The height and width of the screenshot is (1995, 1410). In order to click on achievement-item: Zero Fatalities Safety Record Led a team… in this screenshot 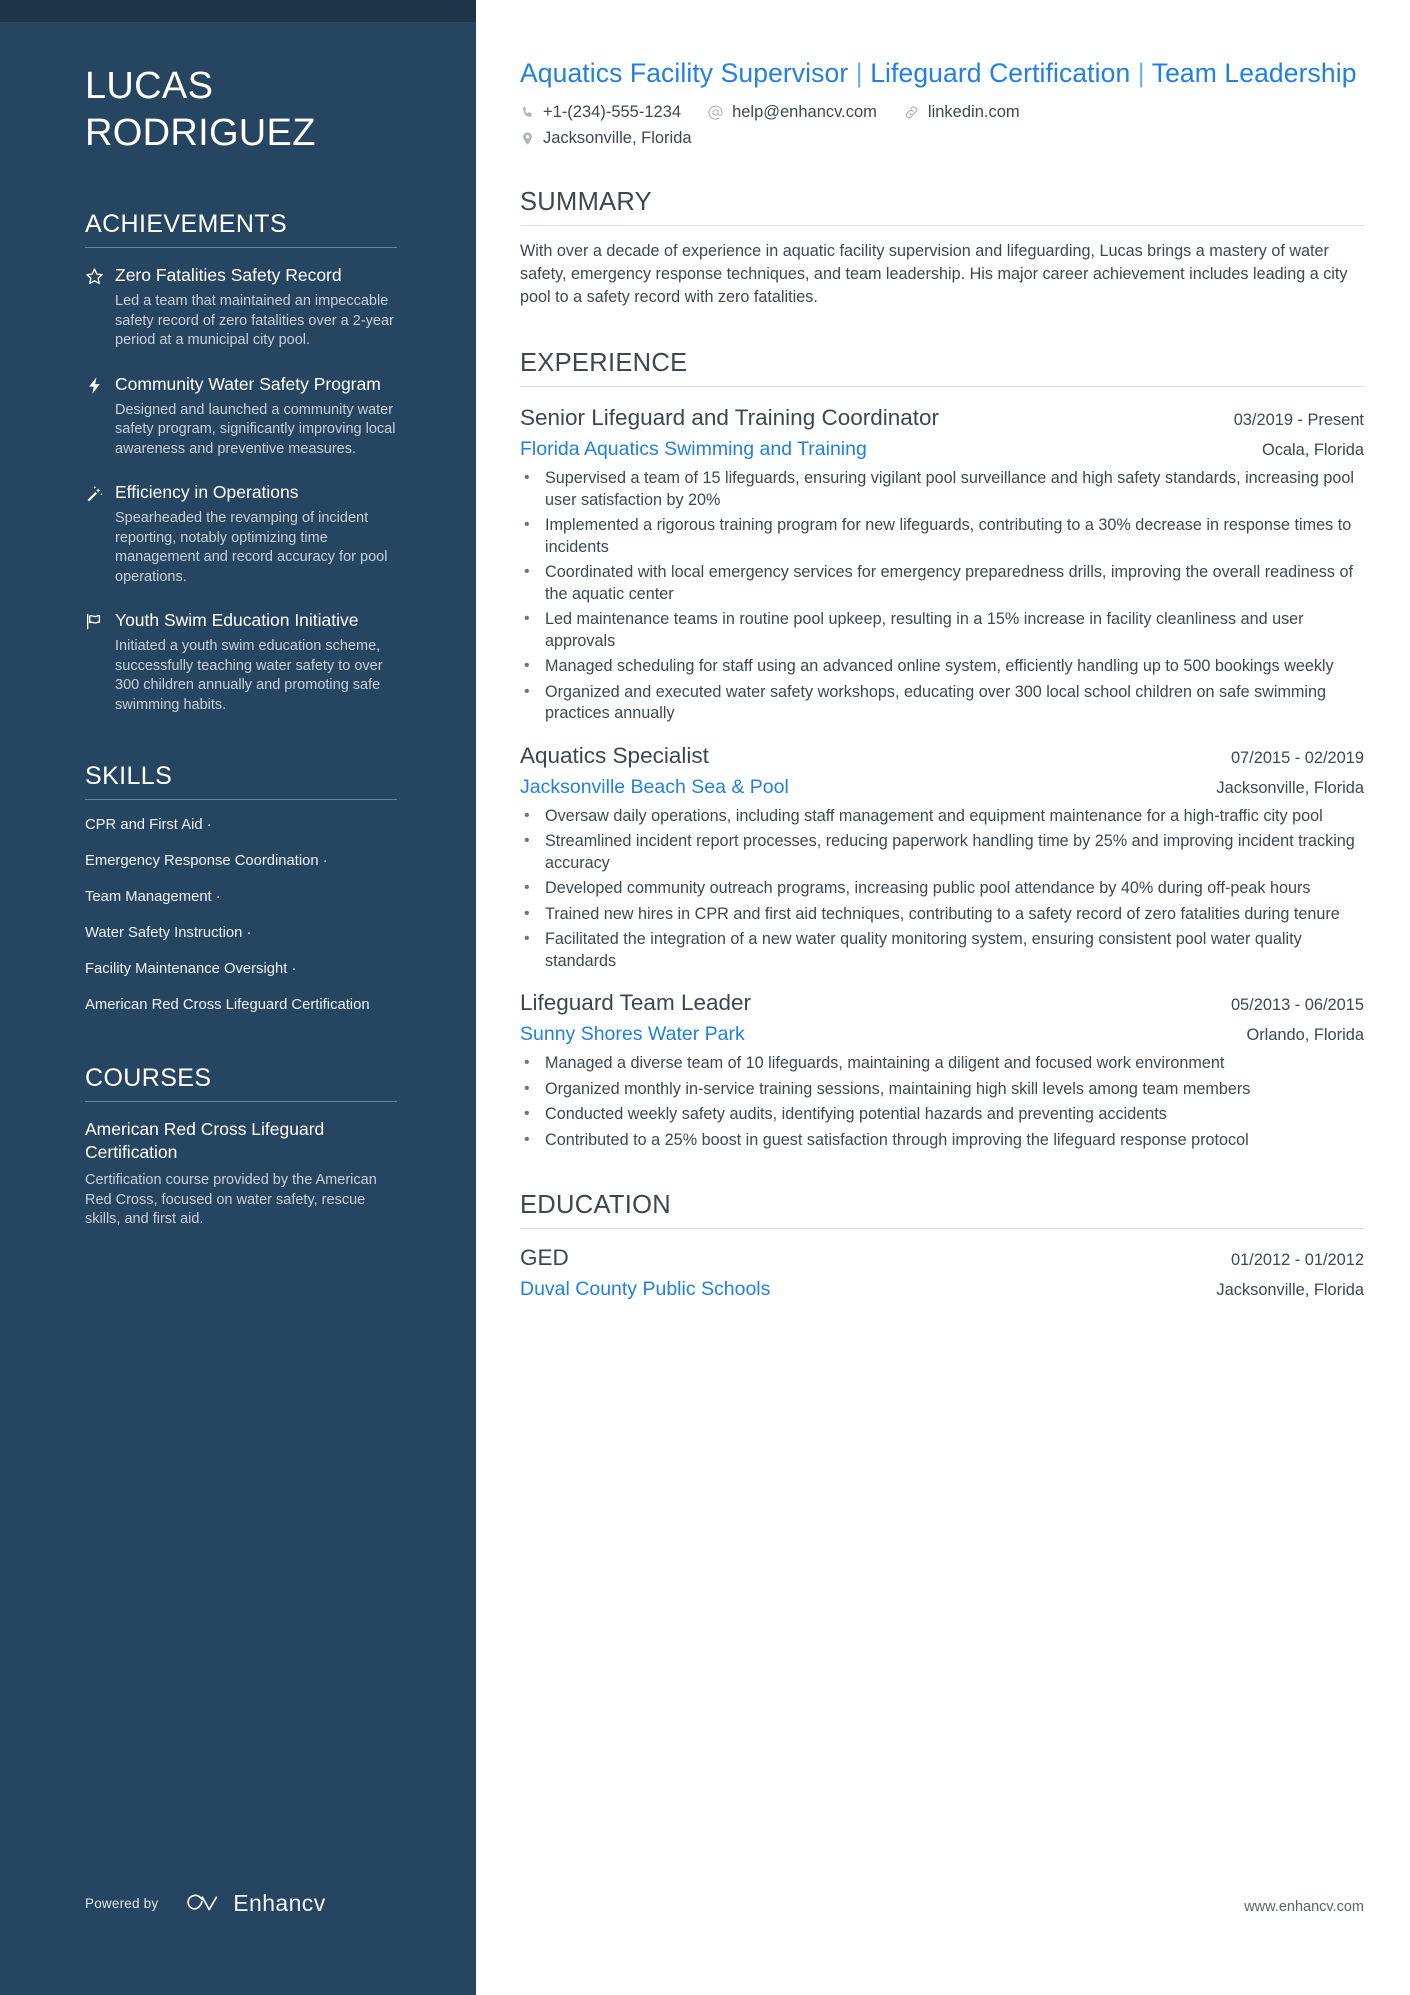, I will do `click(241, 307)`.